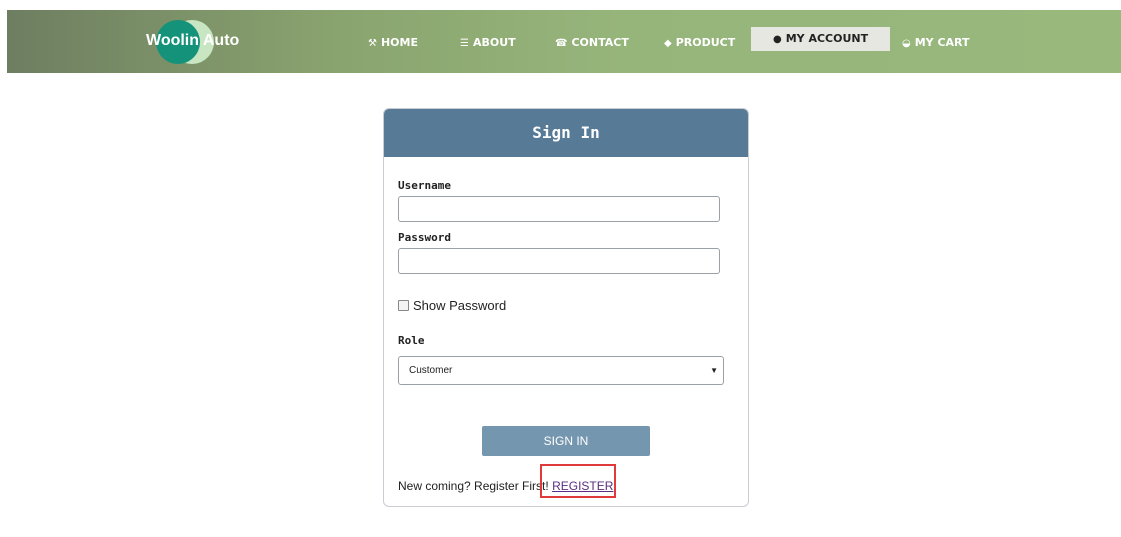 The height and width of the screenshot is (537, 1121). What do you see at coordinates (668, 43) in the screenshot?
I see `tag-icon: ◆` at bounding box center [668, 43].